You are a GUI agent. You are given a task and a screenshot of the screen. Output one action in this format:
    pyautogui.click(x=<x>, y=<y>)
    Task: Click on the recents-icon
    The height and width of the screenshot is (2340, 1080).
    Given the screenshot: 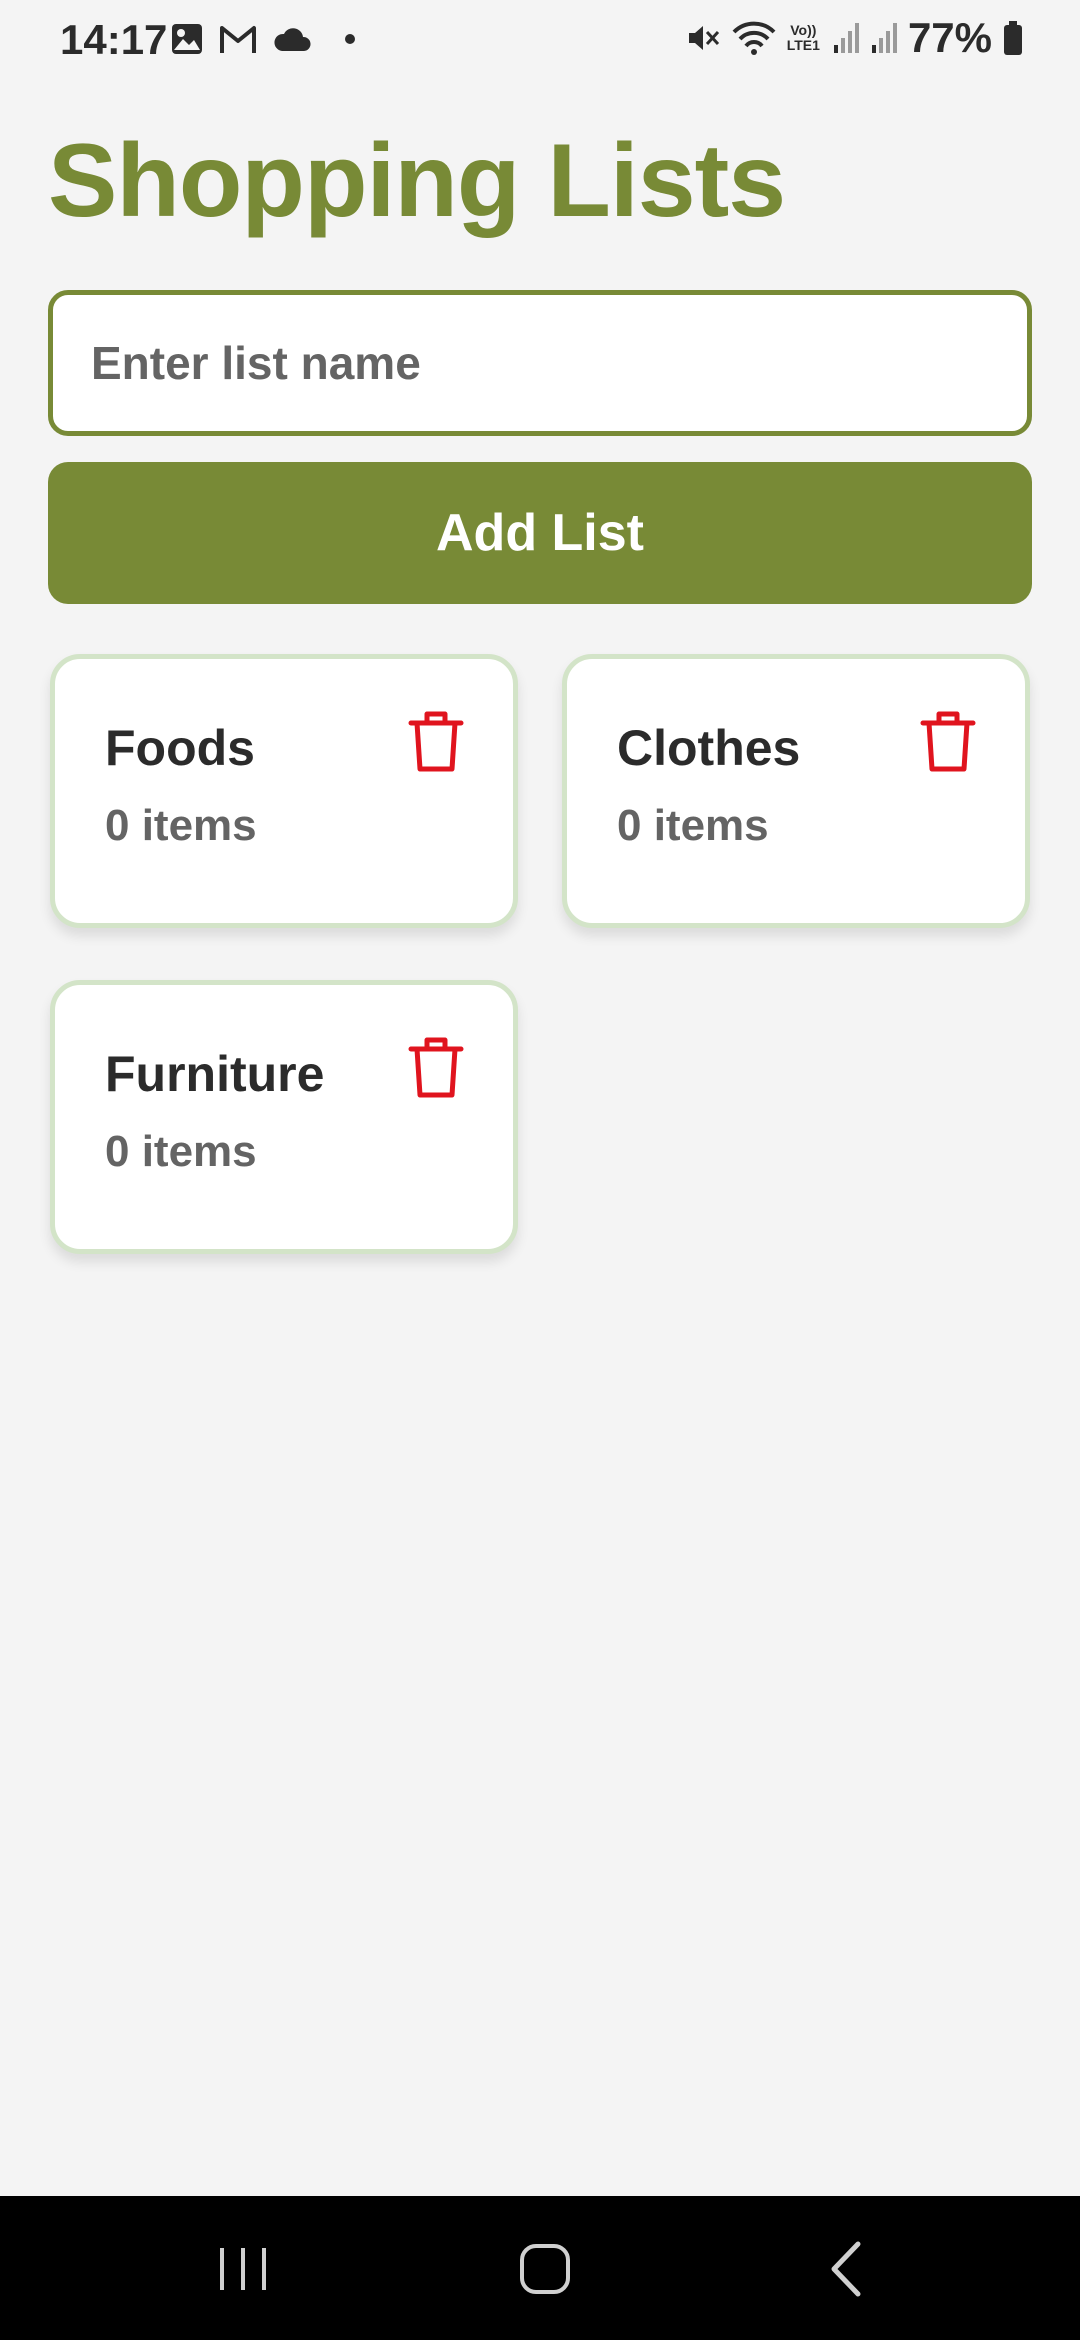 What is the action you would take?
    pyautogui.click(x=243, y=2269)
    